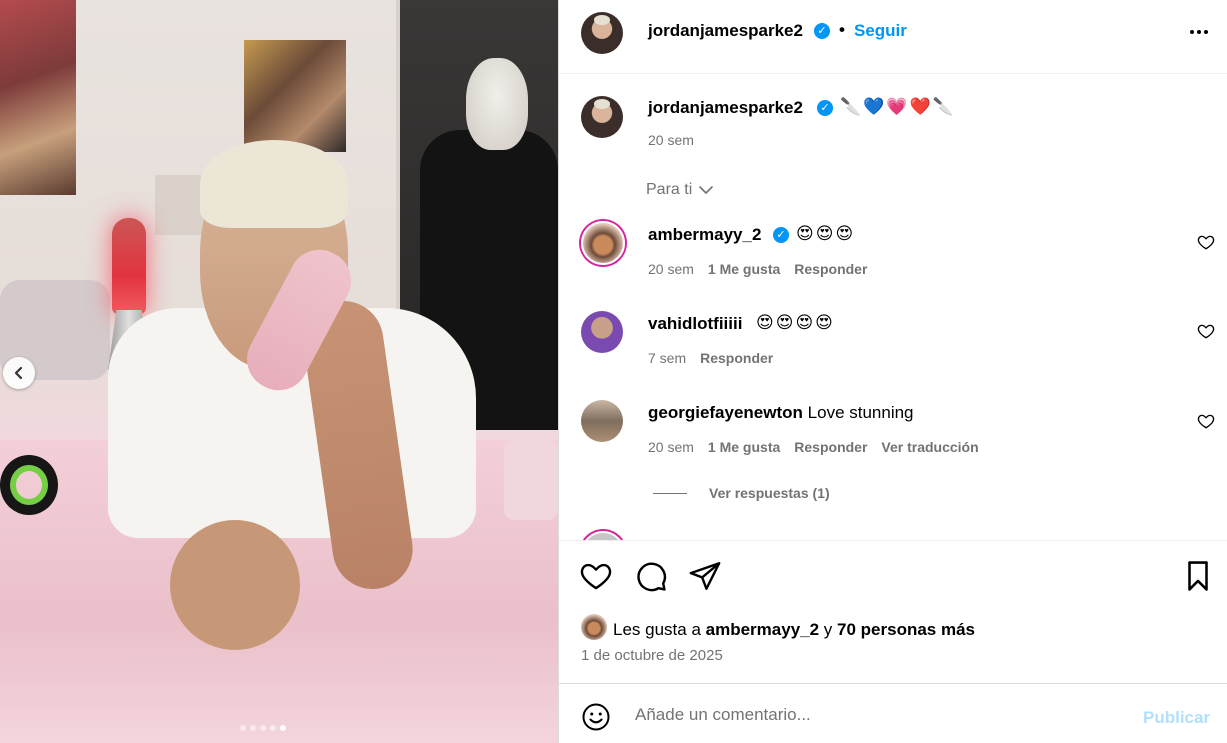  Describe the element at coordinates (497, 104) in the screenshot. I see `ghostface-mask` at that location.